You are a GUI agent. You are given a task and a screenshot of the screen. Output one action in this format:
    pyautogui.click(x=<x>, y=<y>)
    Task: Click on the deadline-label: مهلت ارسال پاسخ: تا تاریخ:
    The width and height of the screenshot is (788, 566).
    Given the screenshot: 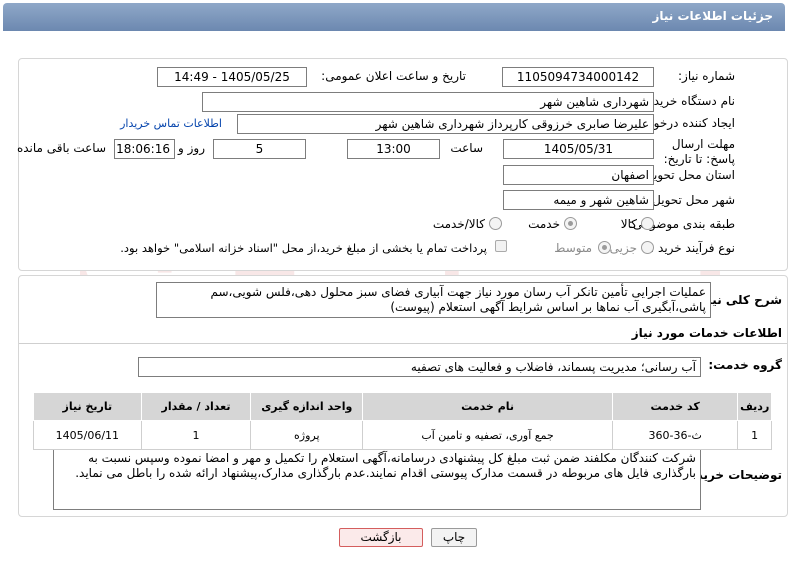 What is the action you would take?
    pyautogui.click(x=699, y=151)
    